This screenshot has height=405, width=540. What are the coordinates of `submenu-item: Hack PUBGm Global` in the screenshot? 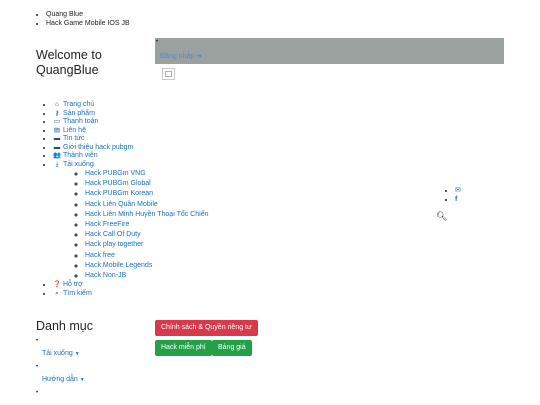 It's located at (170, 184).